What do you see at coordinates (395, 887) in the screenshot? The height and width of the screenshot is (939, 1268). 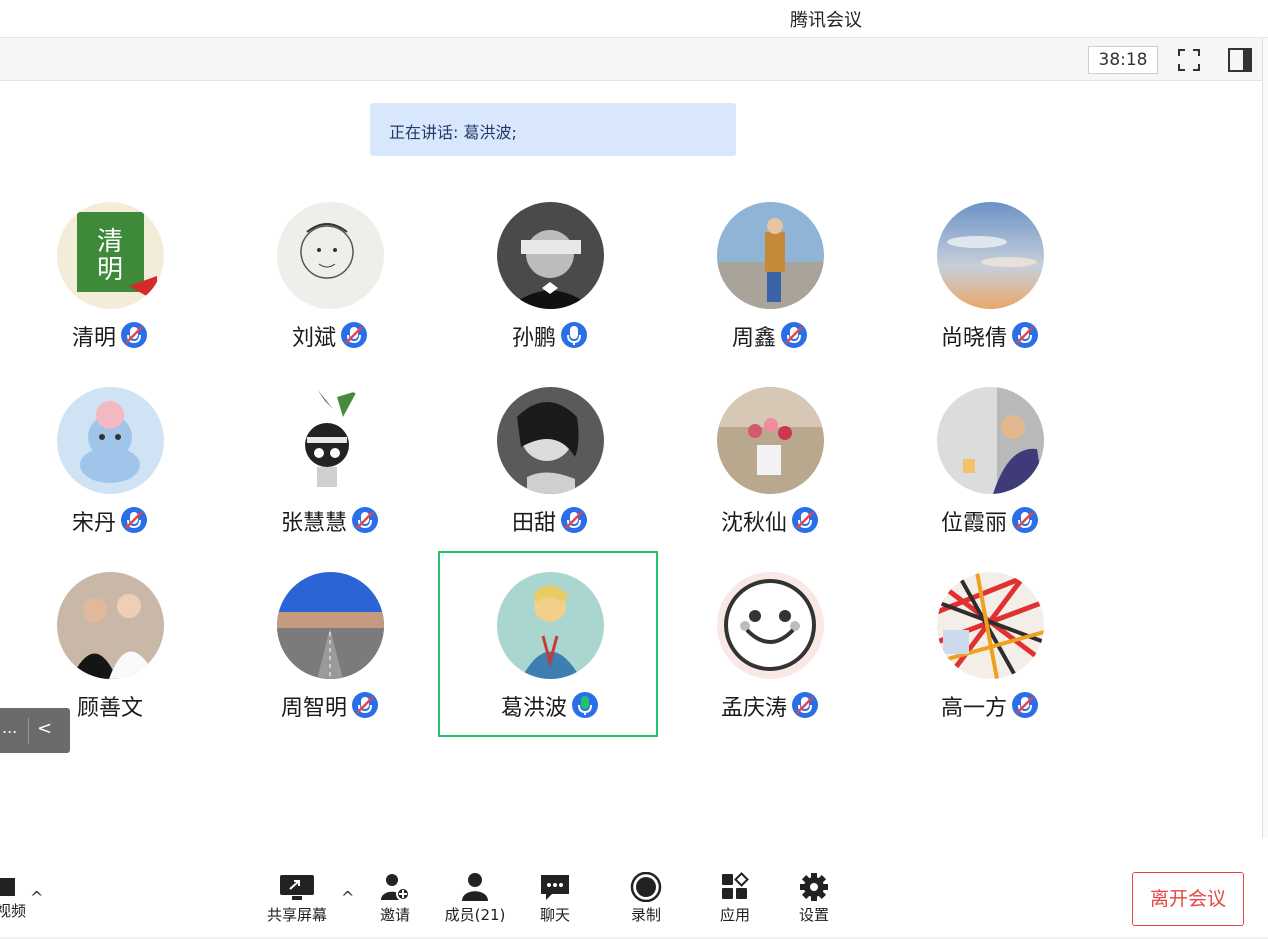 I see `add-user-icon` at bounding box center [395, 887].